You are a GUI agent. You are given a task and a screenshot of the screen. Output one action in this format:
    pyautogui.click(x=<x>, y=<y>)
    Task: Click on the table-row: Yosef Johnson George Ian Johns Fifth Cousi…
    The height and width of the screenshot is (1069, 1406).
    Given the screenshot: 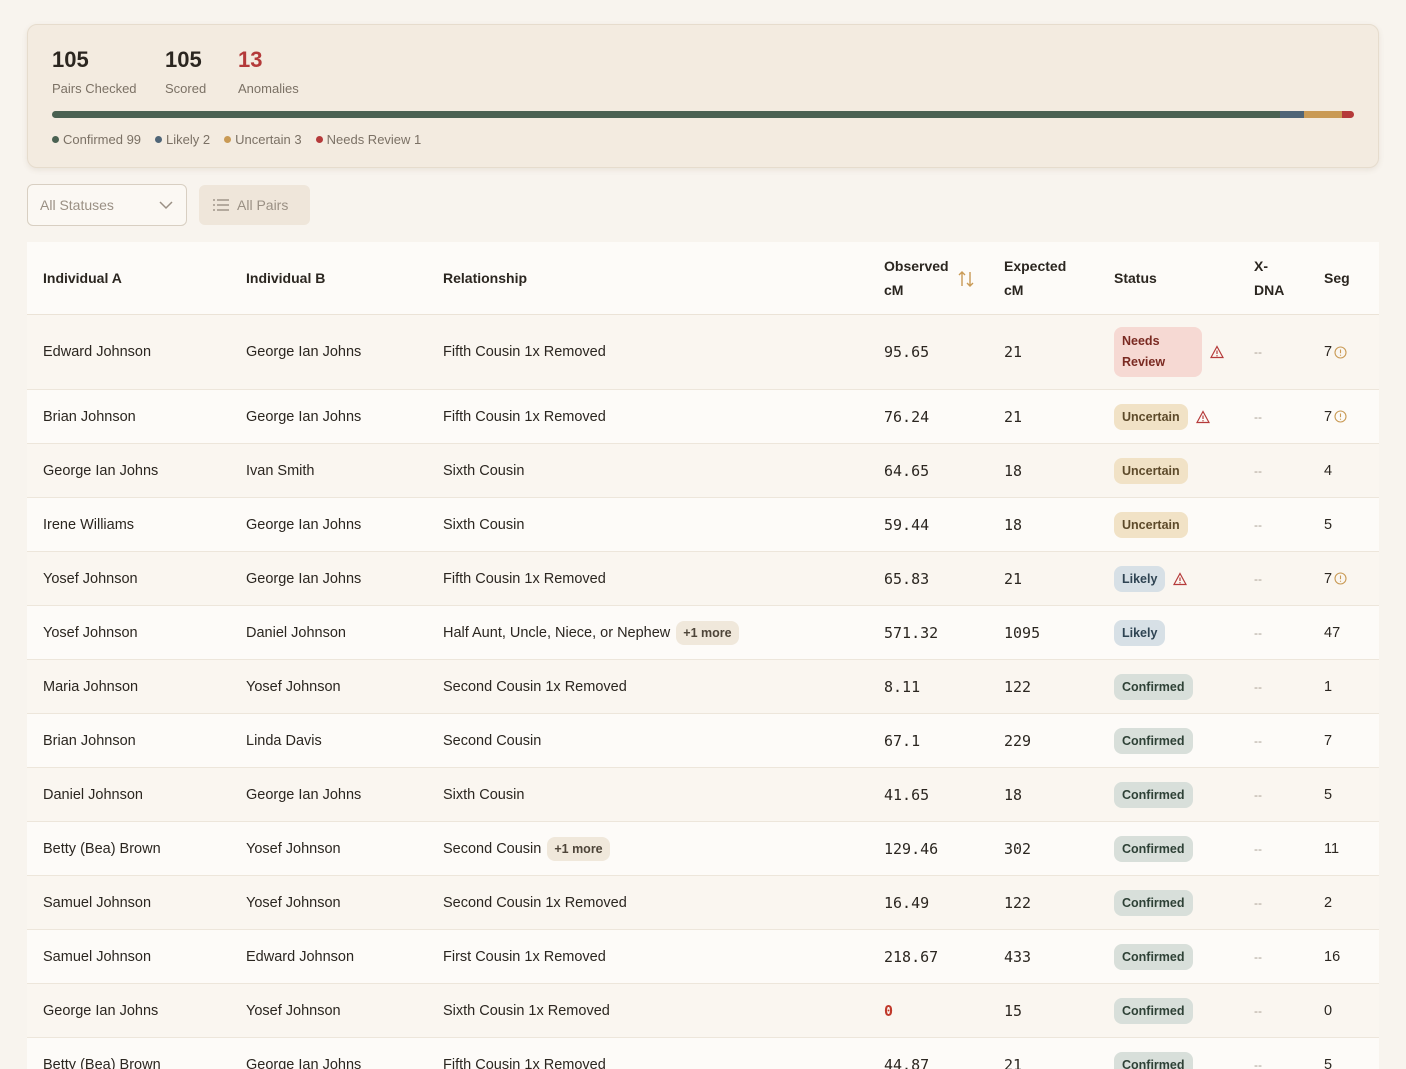 What is the action you would take?
    pyautogui.click(x=703, y=579)
    